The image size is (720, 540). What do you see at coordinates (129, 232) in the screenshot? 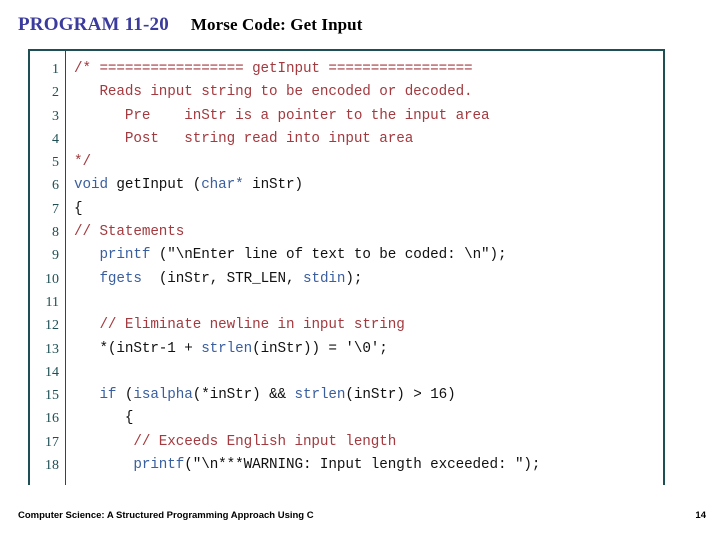
I see `code-token-cmt: // Statements` at bounding box center [129, 232].